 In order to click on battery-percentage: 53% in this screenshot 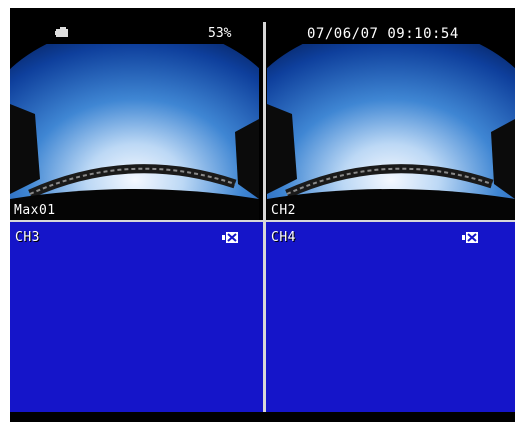, I will do `click(220, 33)`.